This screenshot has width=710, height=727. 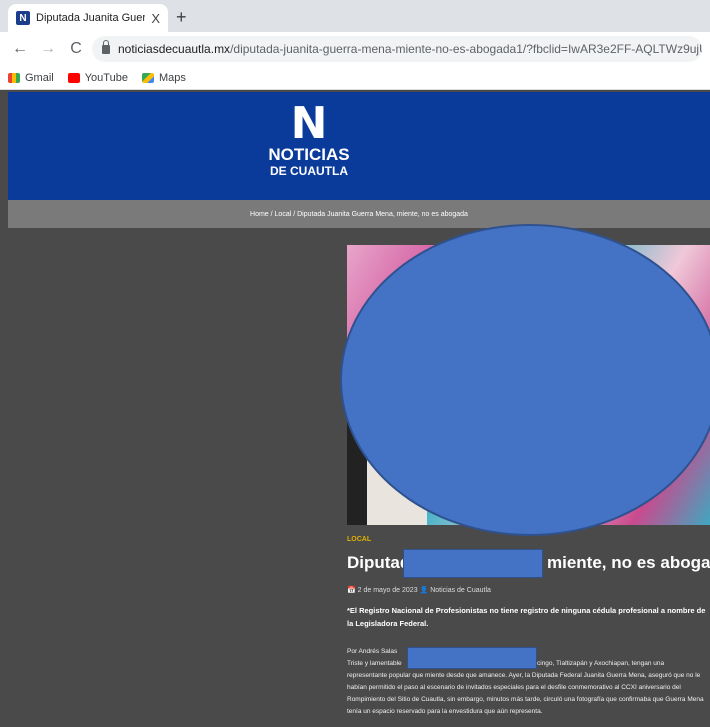 What do you see at coordinates (355, 16) in the screenshot?
I see `browser-tab-bar: N Diputada Juanita Guerra Mena, i X +` at bounding box center [355, 16].